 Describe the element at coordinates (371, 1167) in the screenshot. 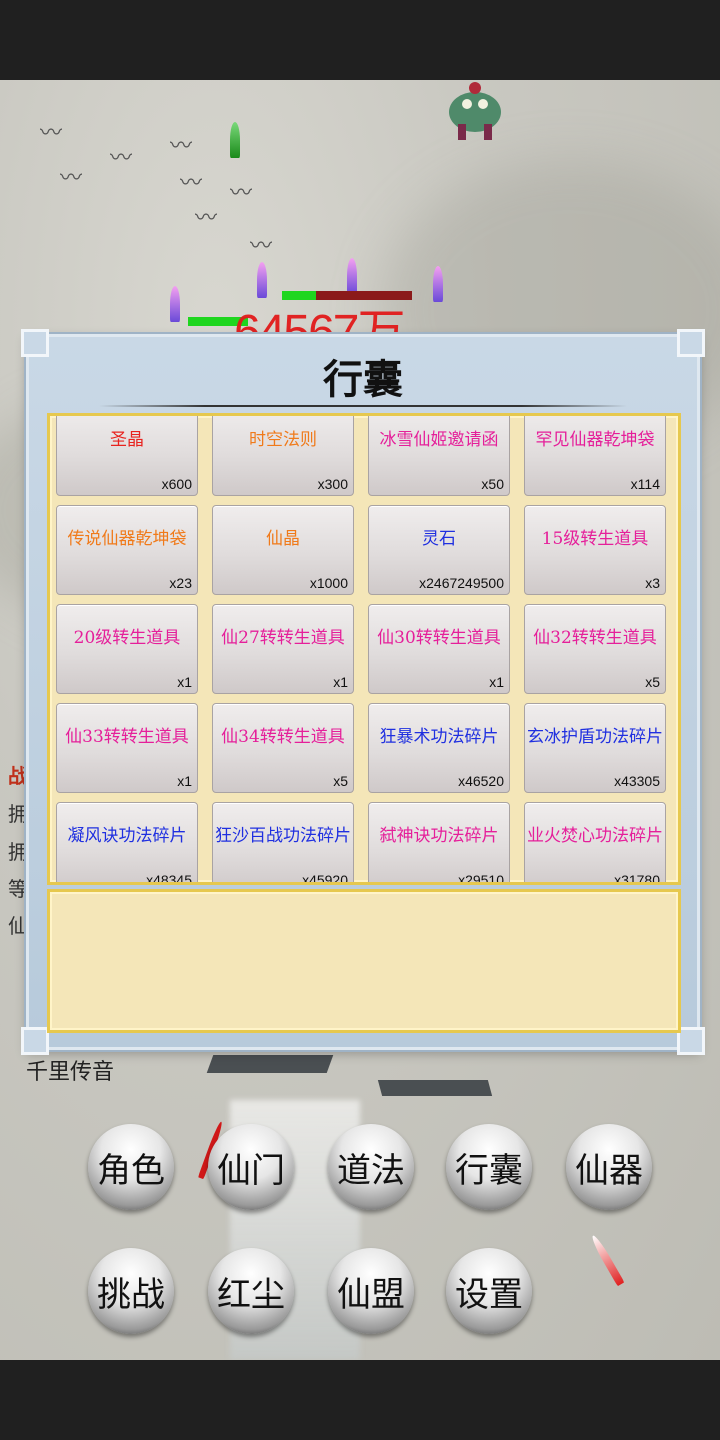

I see `menu-button: 道法` at that location.